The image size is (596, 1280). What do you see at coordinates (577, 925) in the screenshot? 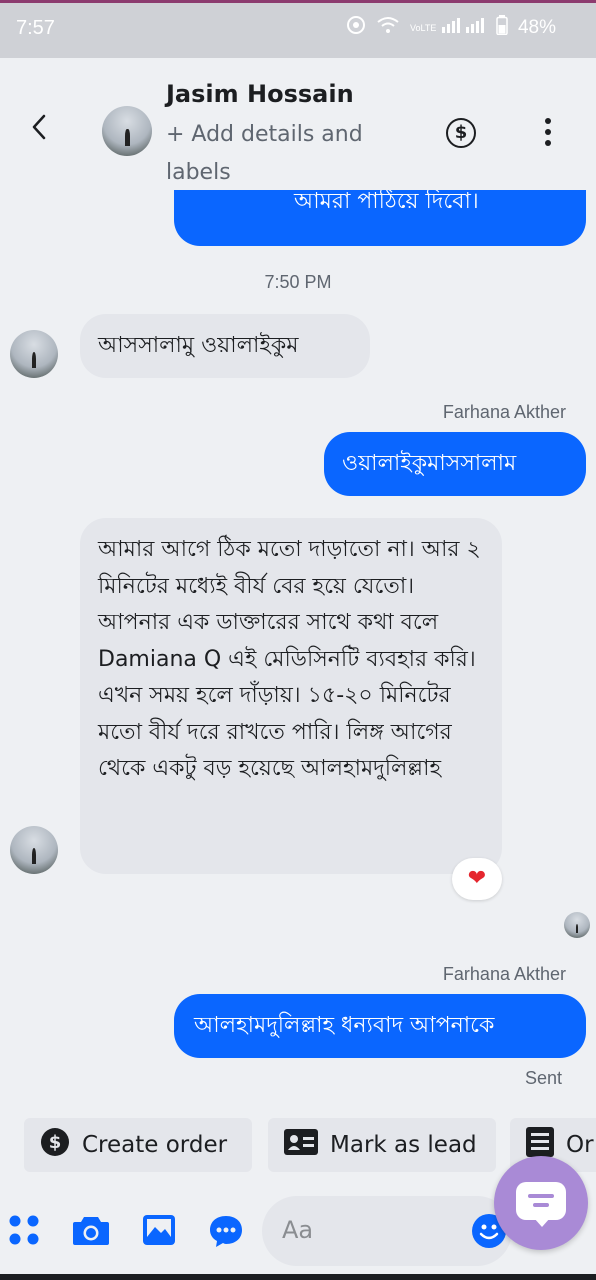
I see `seen-avatar` at bounding box center [577, 925].